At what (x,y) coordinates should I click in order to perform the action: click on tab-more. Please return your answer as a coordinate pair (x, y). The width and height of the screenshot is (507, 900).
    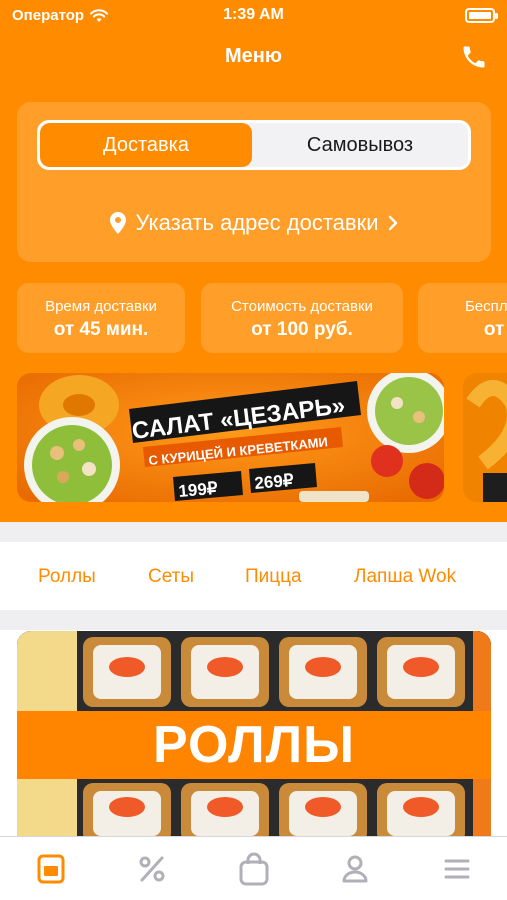
    Looking at the image, I should click on (457, 869).